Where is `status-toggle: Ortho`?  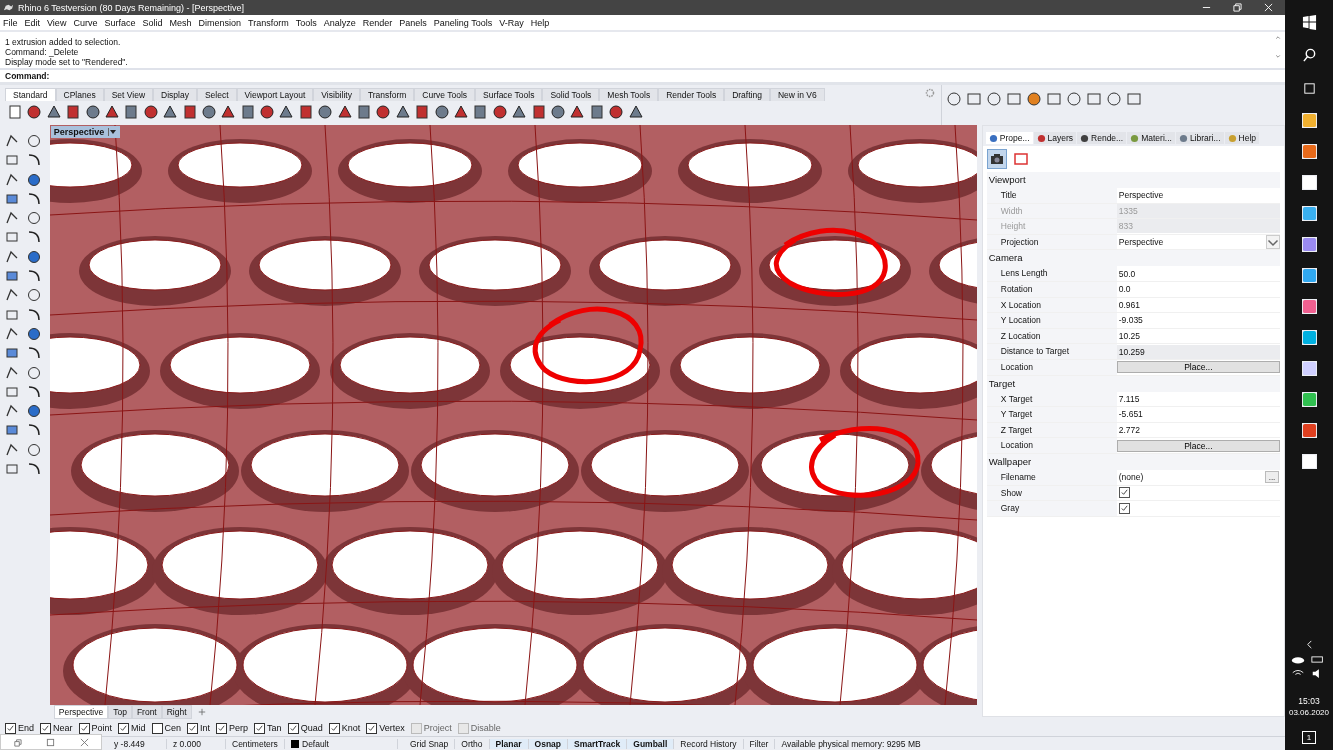 status-toggle: Ortho is located at coordinates (472, 743).